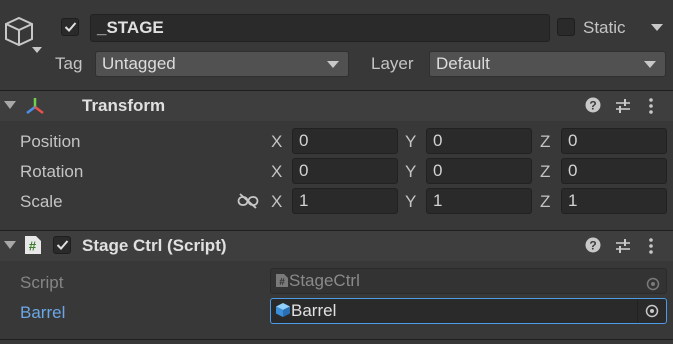 The image size is (673, 344). Describe the element at coordinates (547, 64) in the screenshot. I see `layer-dropdown: Default` at that location.